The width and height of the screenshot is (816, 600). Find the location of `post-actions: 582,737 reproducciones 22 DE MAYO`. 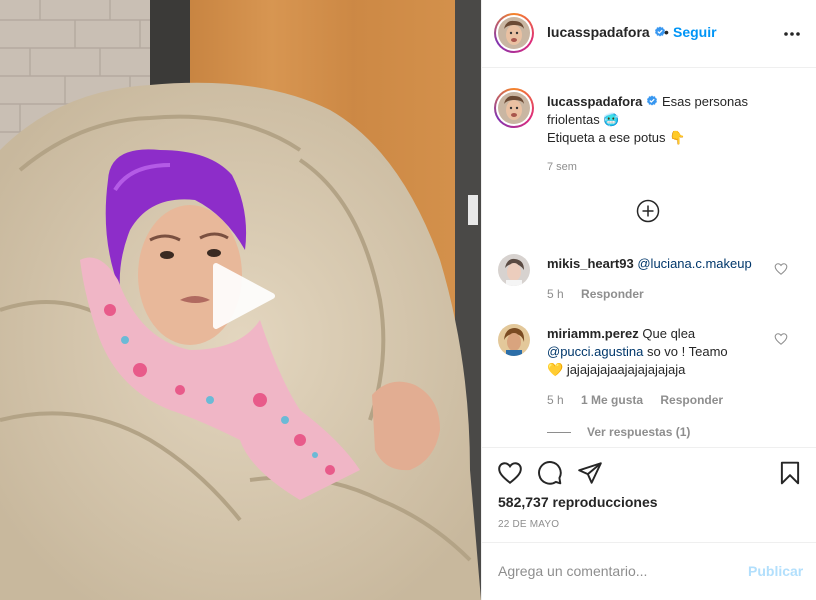

post-actions: 582,737 reproducciones 22 DE MAYO is located at coordinates (649, 494).